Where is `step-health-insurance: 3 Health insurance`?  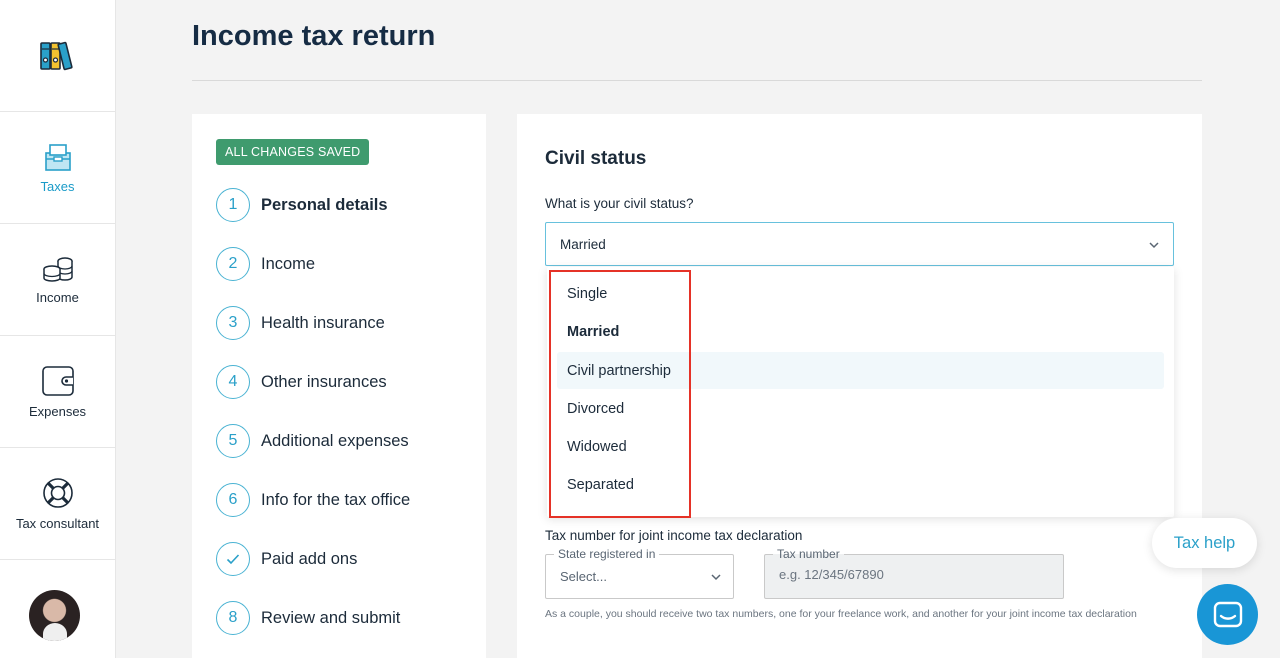 step-health-insurance: 3 Health insurance is located at coordinates (300, 323).